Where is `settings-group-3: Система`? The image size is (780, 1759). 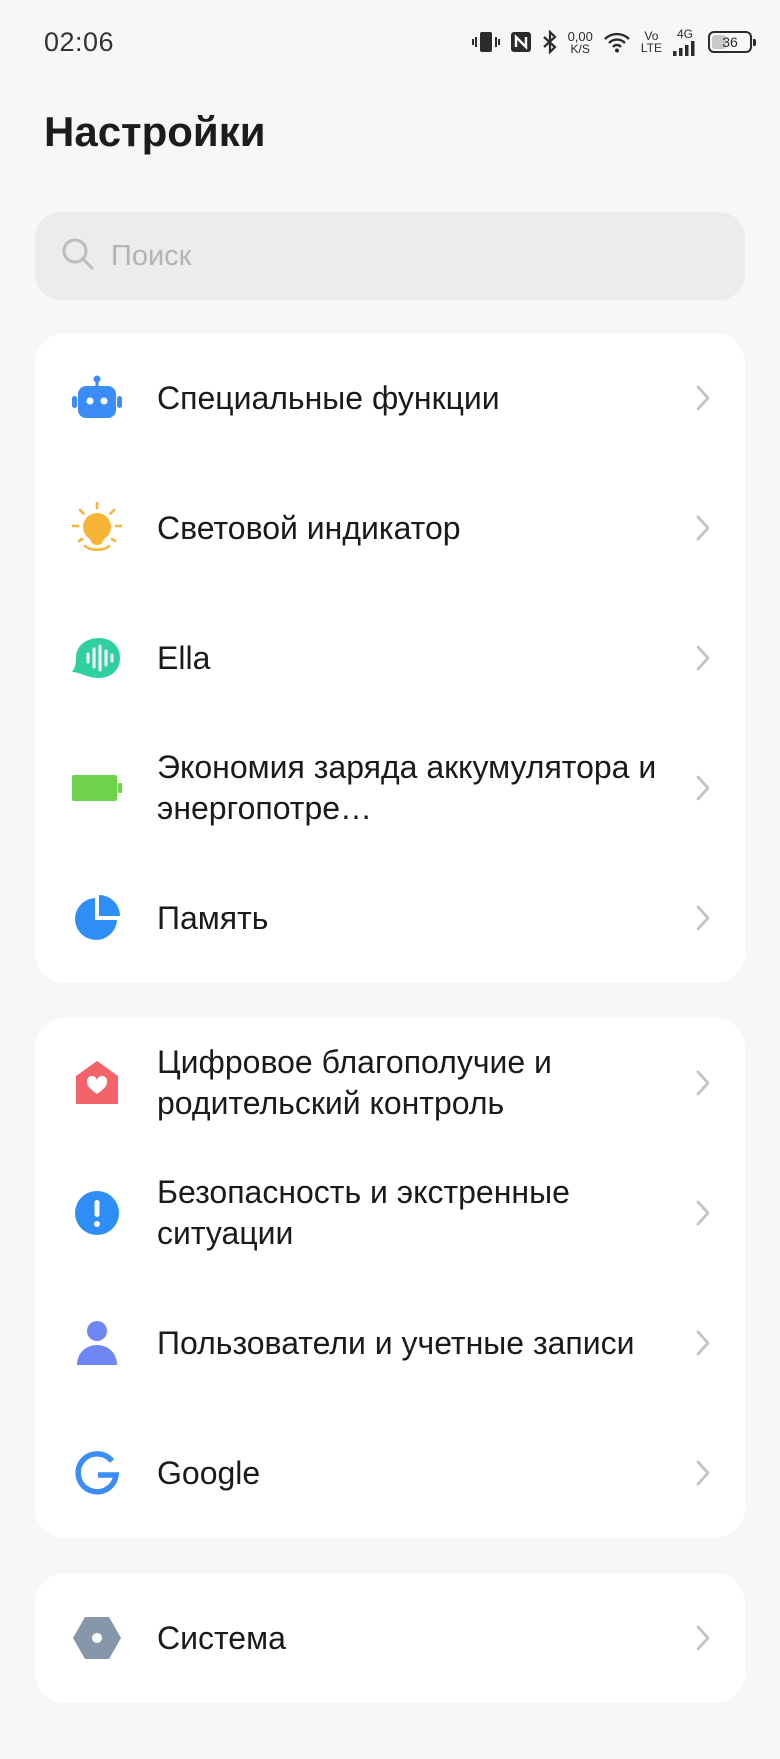 settings-group-3: Система is located at coordinates (390, 1638).